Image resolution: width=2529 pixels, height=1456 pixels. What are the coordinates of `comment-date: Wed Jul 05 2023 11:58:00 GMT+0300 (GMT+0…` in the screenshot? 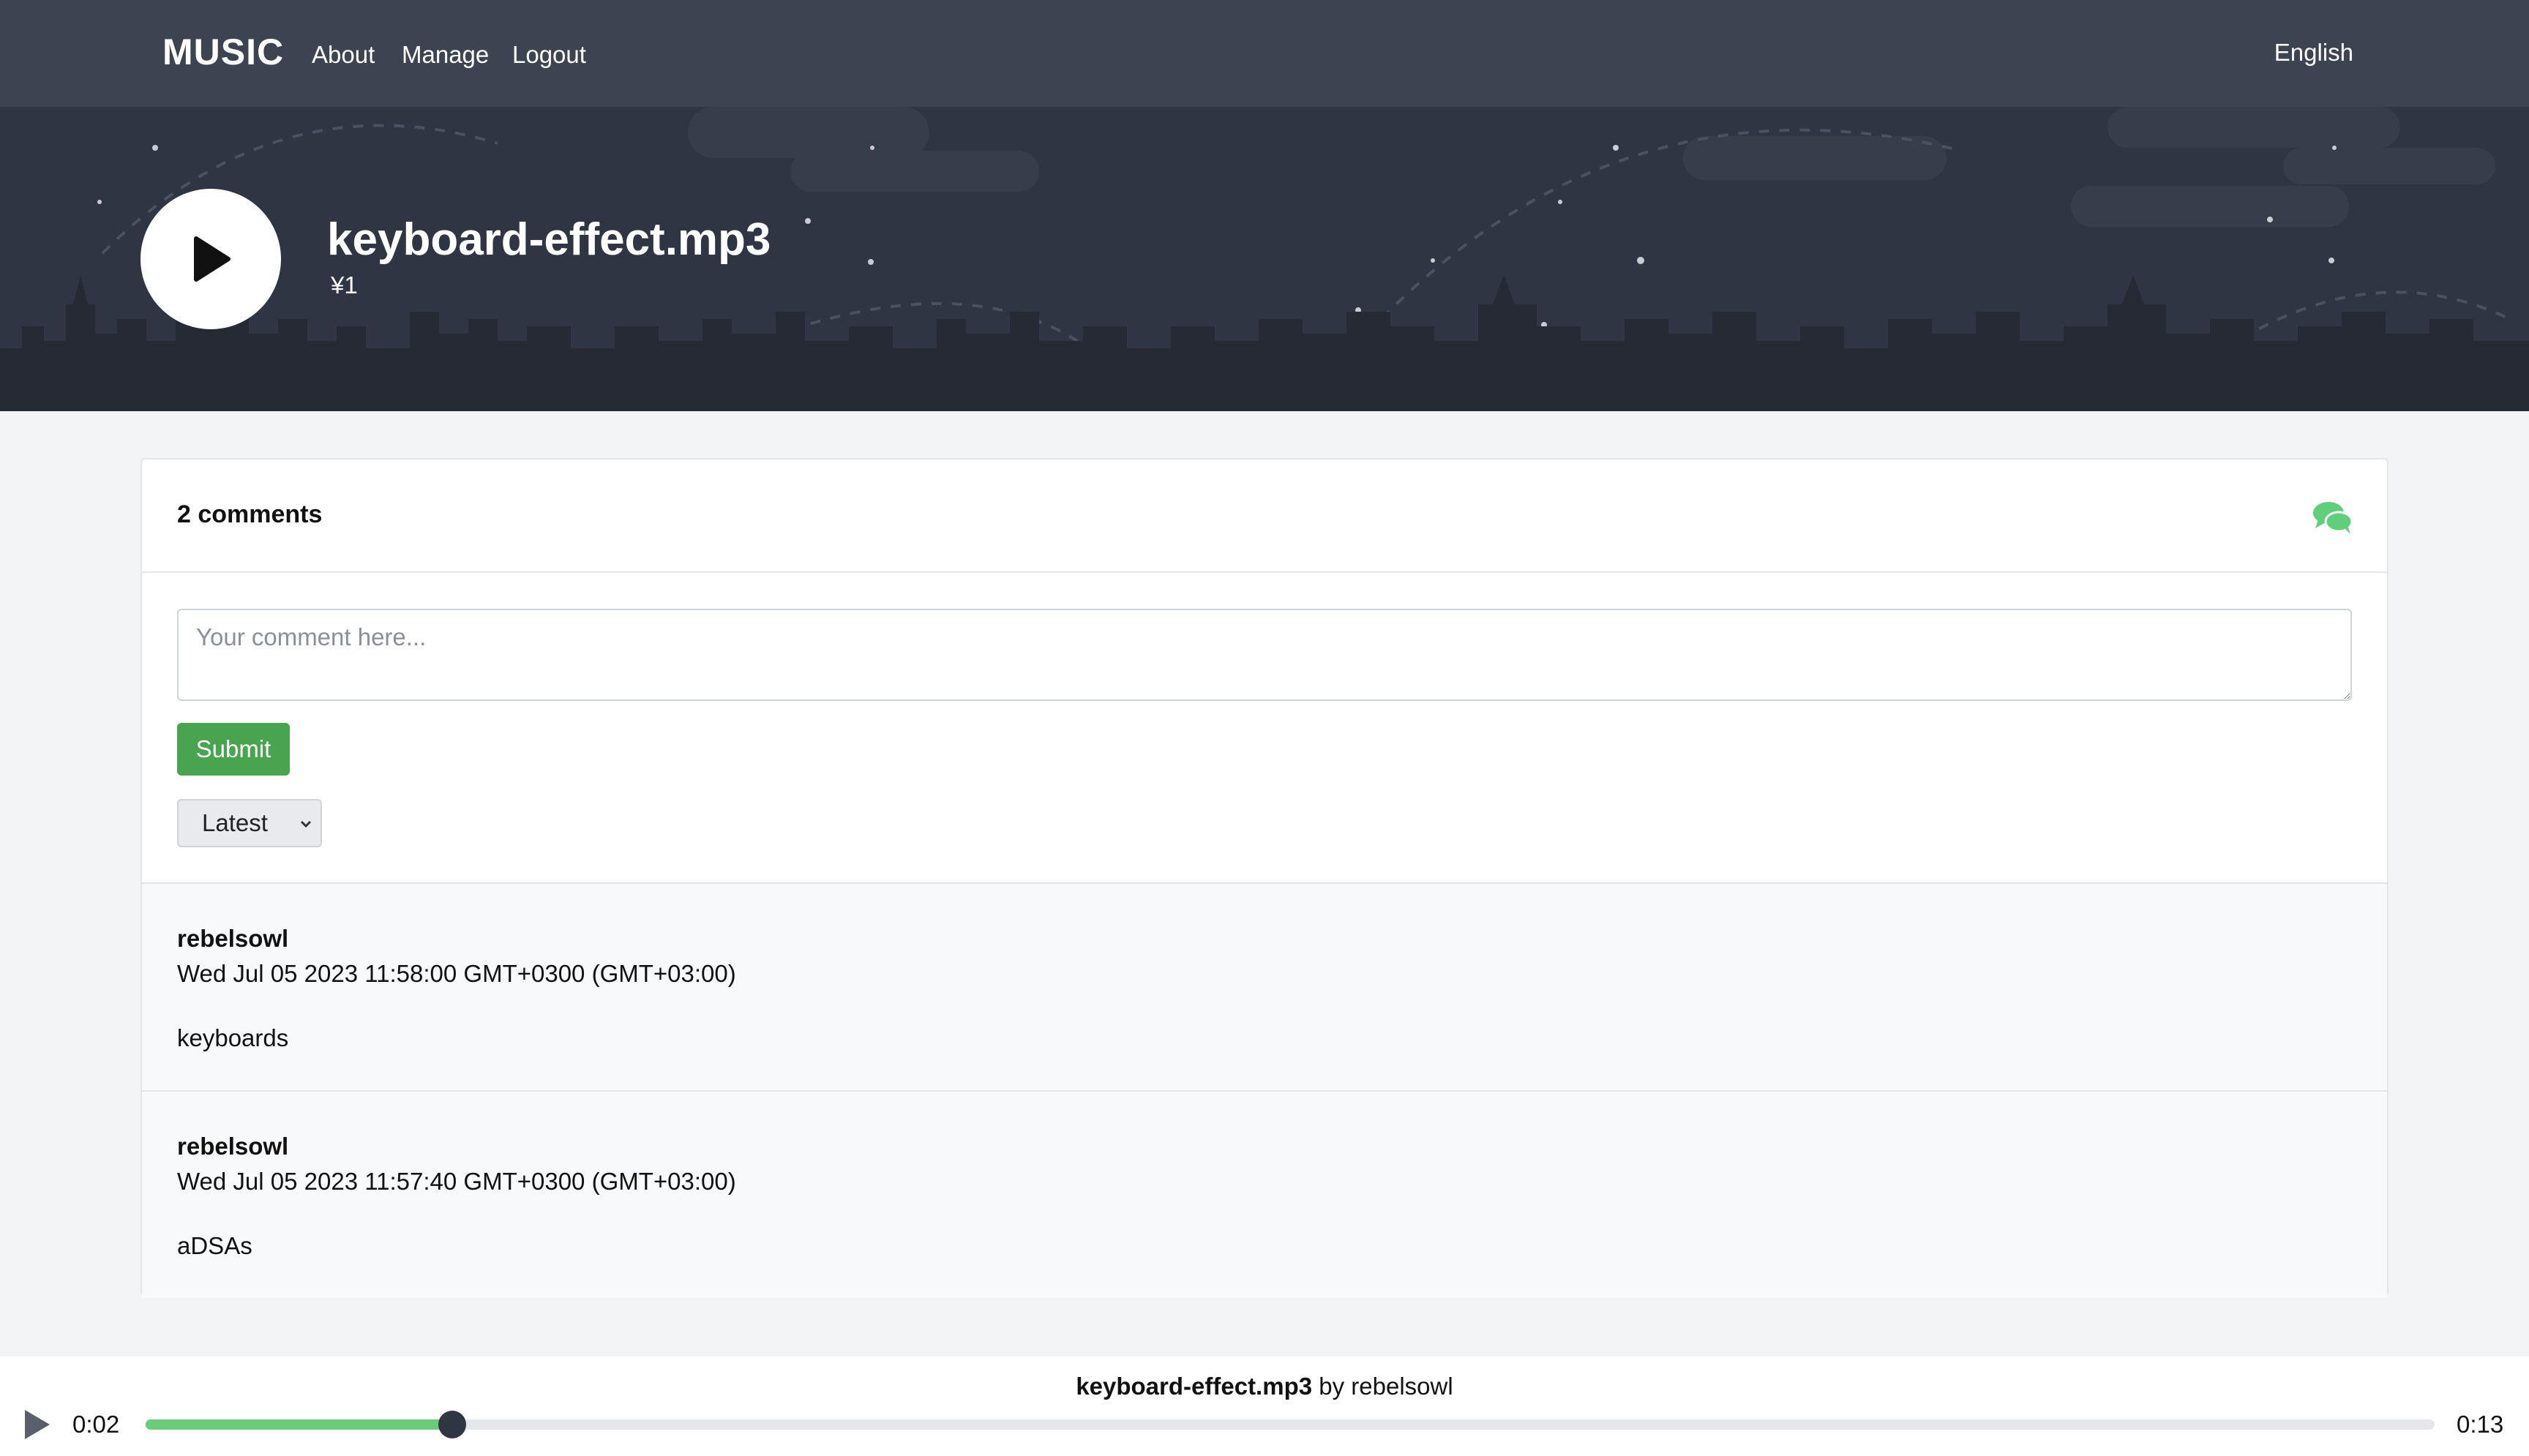 It's located at (457, 974).